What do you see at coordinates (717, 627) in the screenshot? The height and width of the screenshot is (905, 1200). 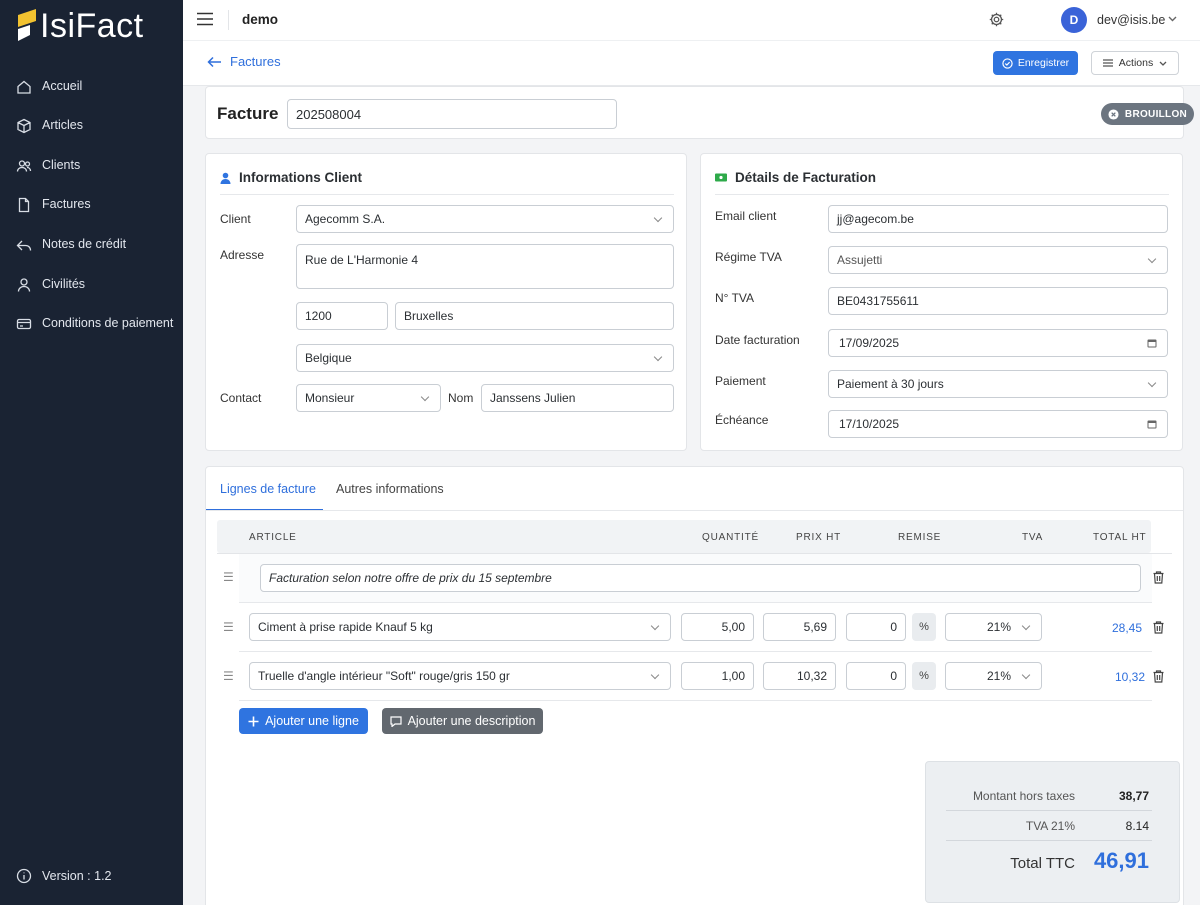 I see `table-row-quantity-input: 5,00` at bounding box center [717, 627].